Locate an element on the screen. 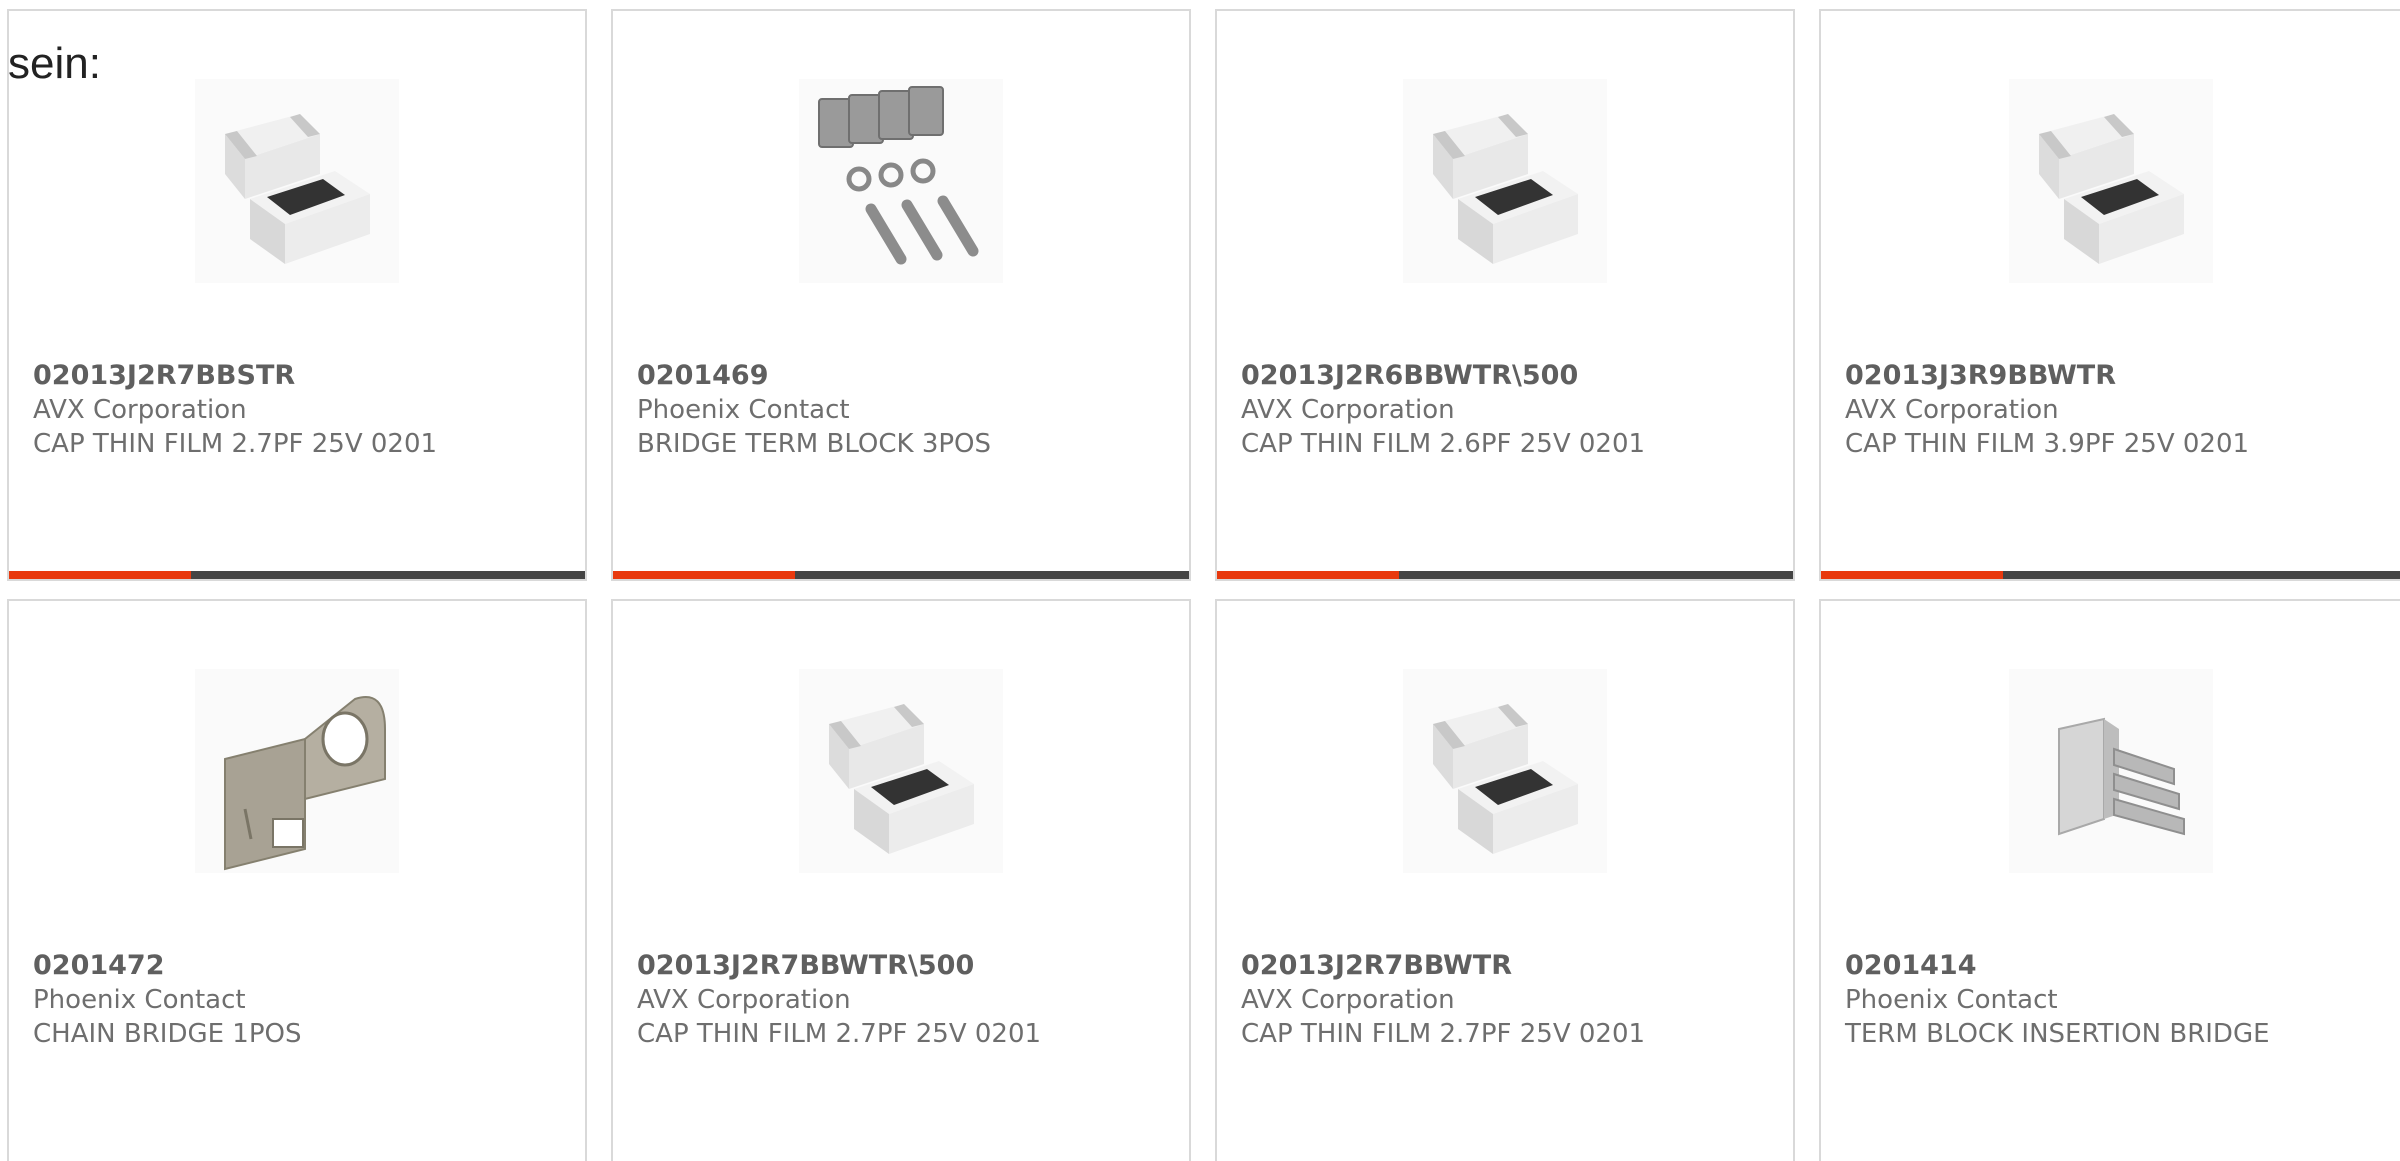  part-number: 02013J2R6BBWTR\500 is located at coordinates (1512, 376).